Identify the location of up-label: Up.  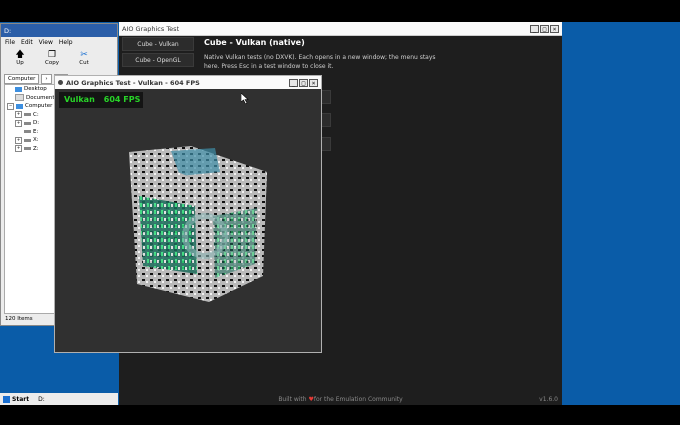
(20, 63).